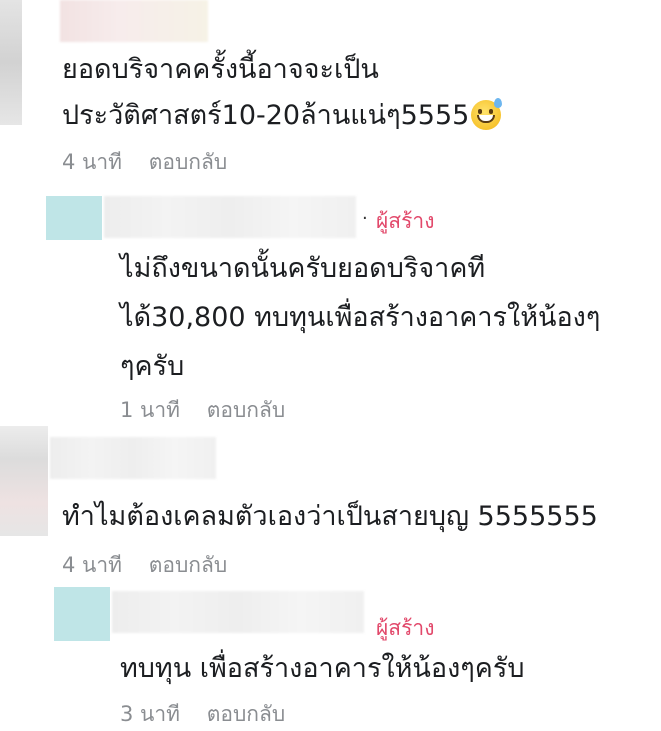  What do you see at coordinates (282, 116) in the screenshot?
I see `comment-line: ประวัติศาสตร์10-20ล้านแน่ๆ5555` at bounding box center [282, 116].